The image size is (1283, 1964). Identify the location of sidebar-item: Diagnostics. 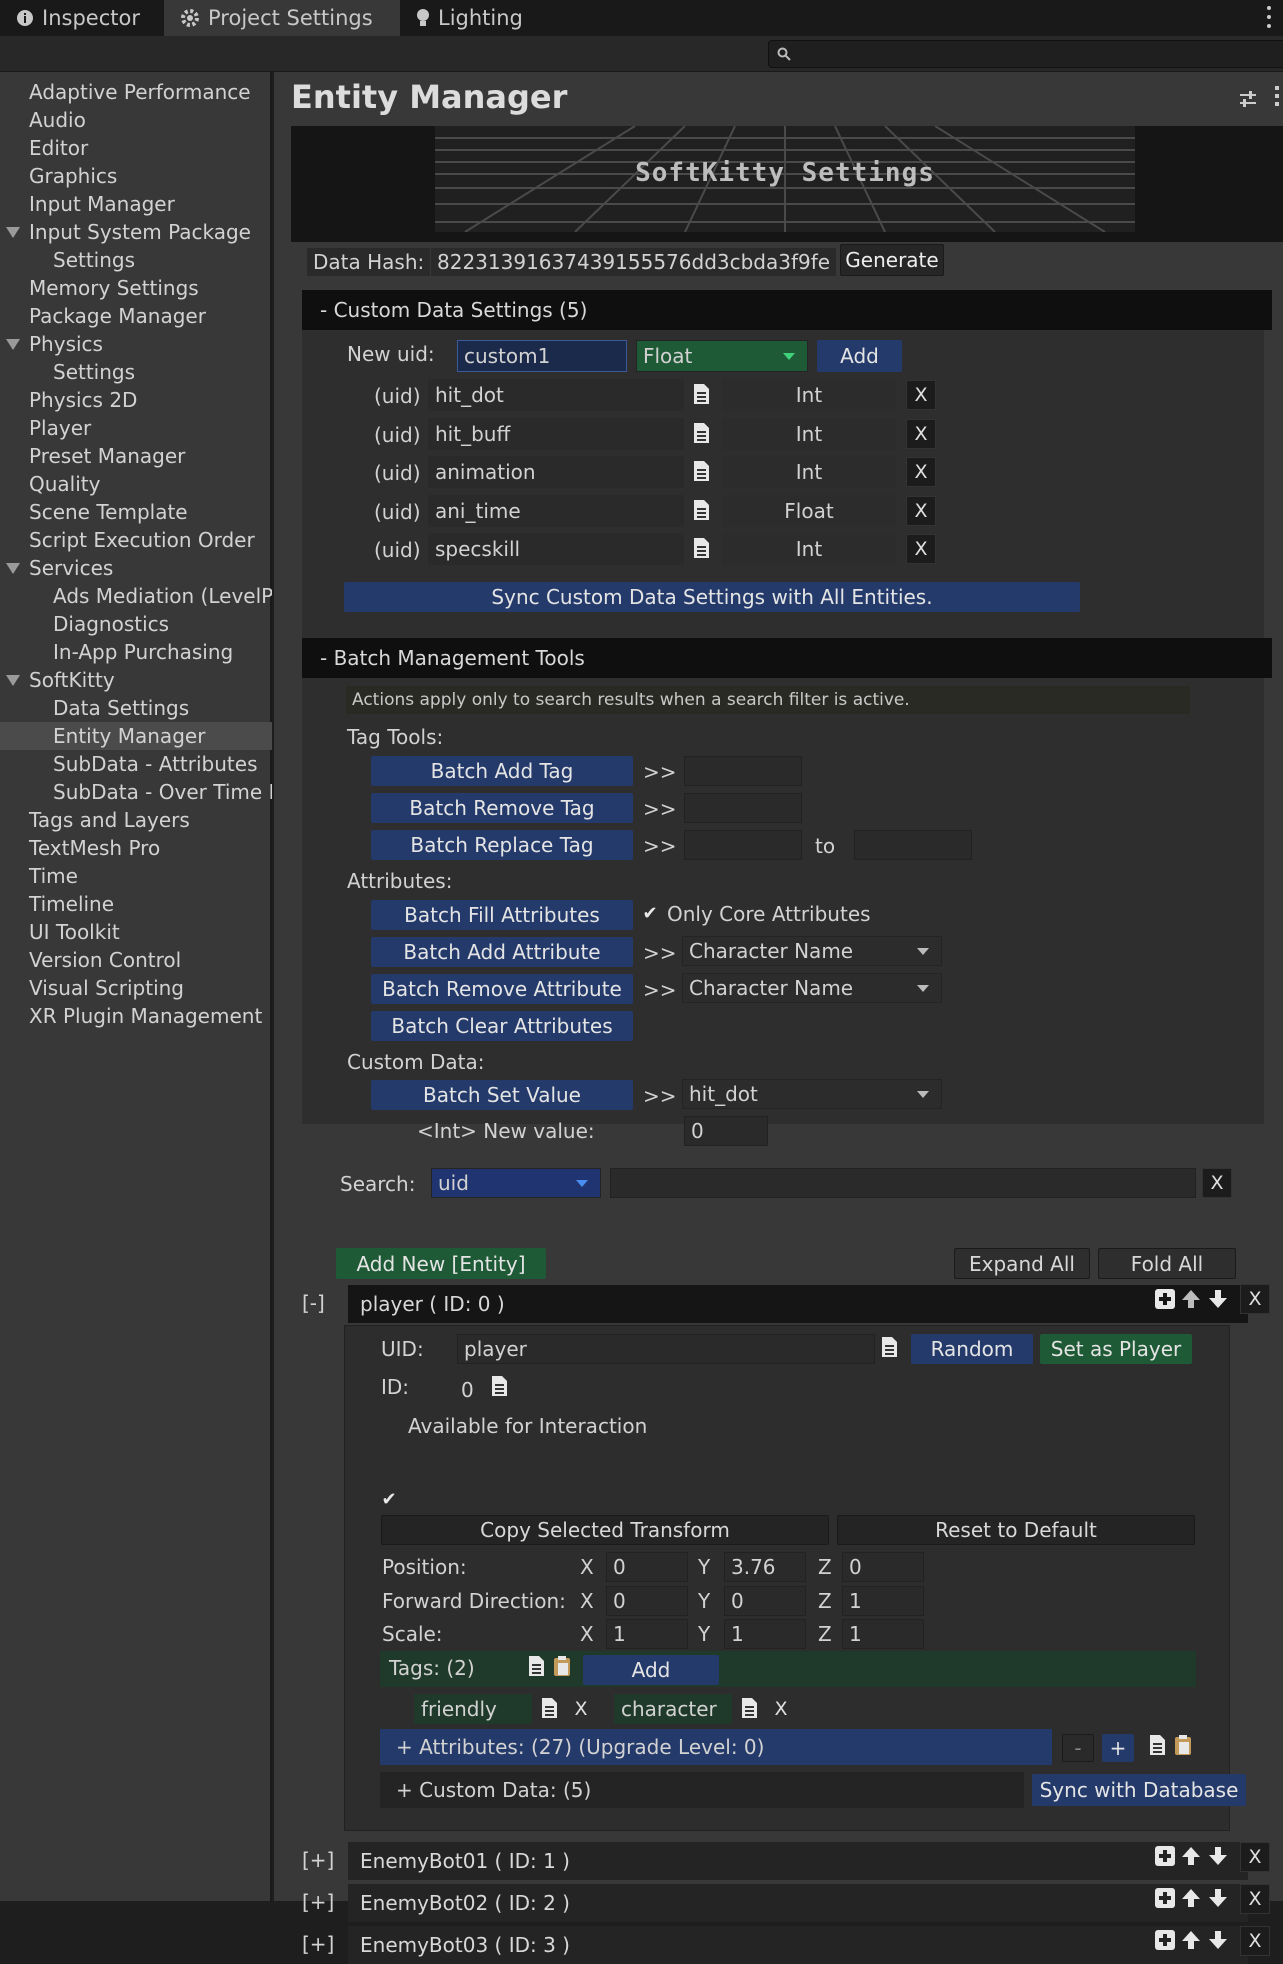
(136, 624).